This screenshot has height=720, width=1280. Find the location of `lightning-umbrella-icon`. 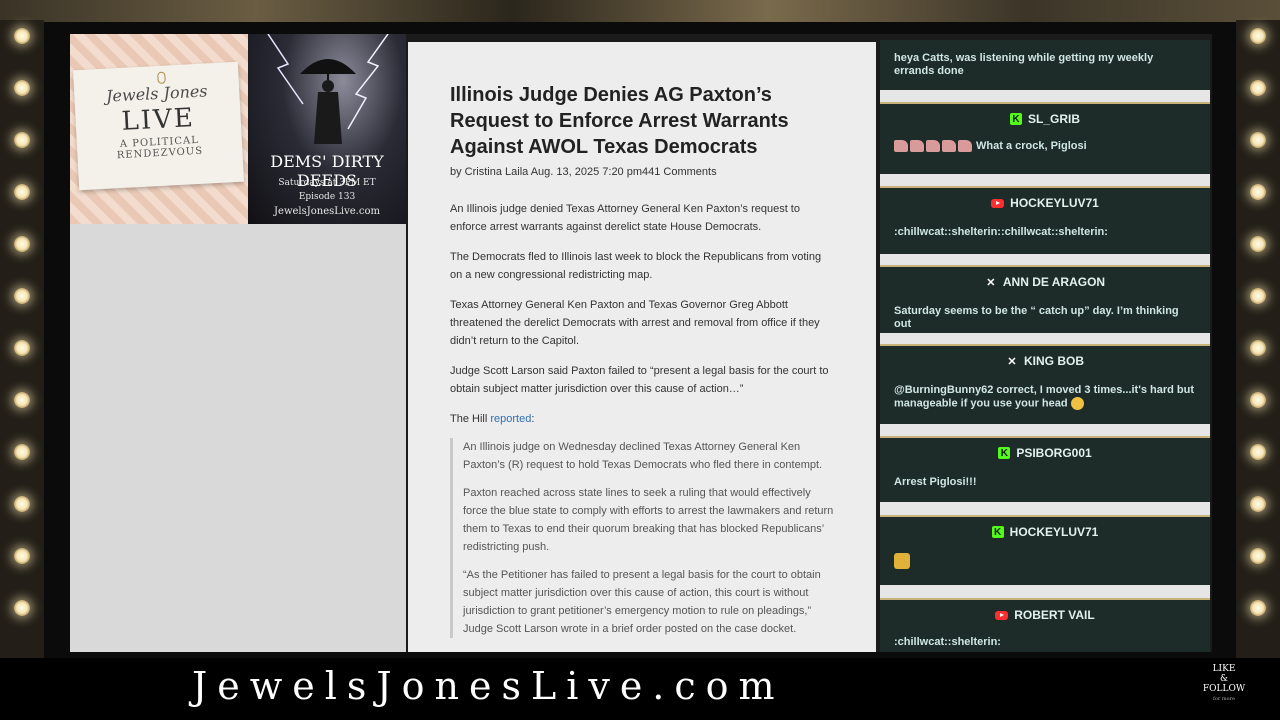

lightning-umbrella-icon is located at coordinates (328, 89).